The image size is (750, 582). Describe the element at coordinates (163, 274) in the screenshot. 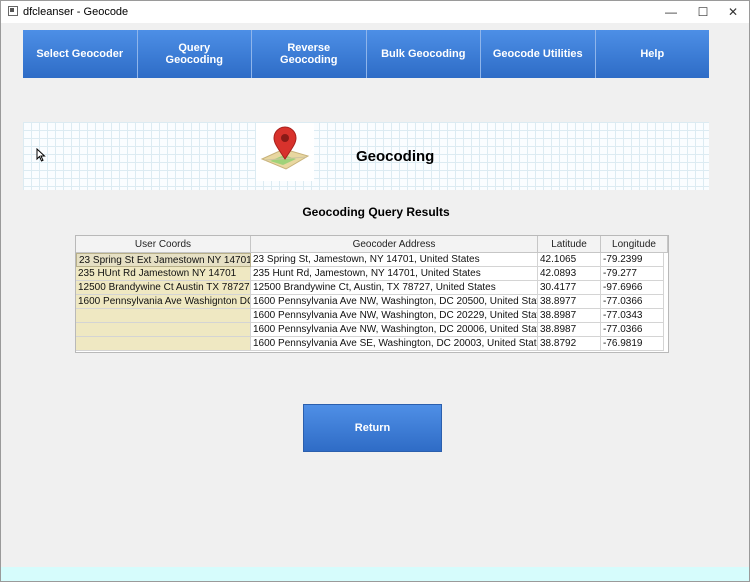

I see `user-coords-cell: 235 HUnt Rd Jamestown NY 14701` at that location.